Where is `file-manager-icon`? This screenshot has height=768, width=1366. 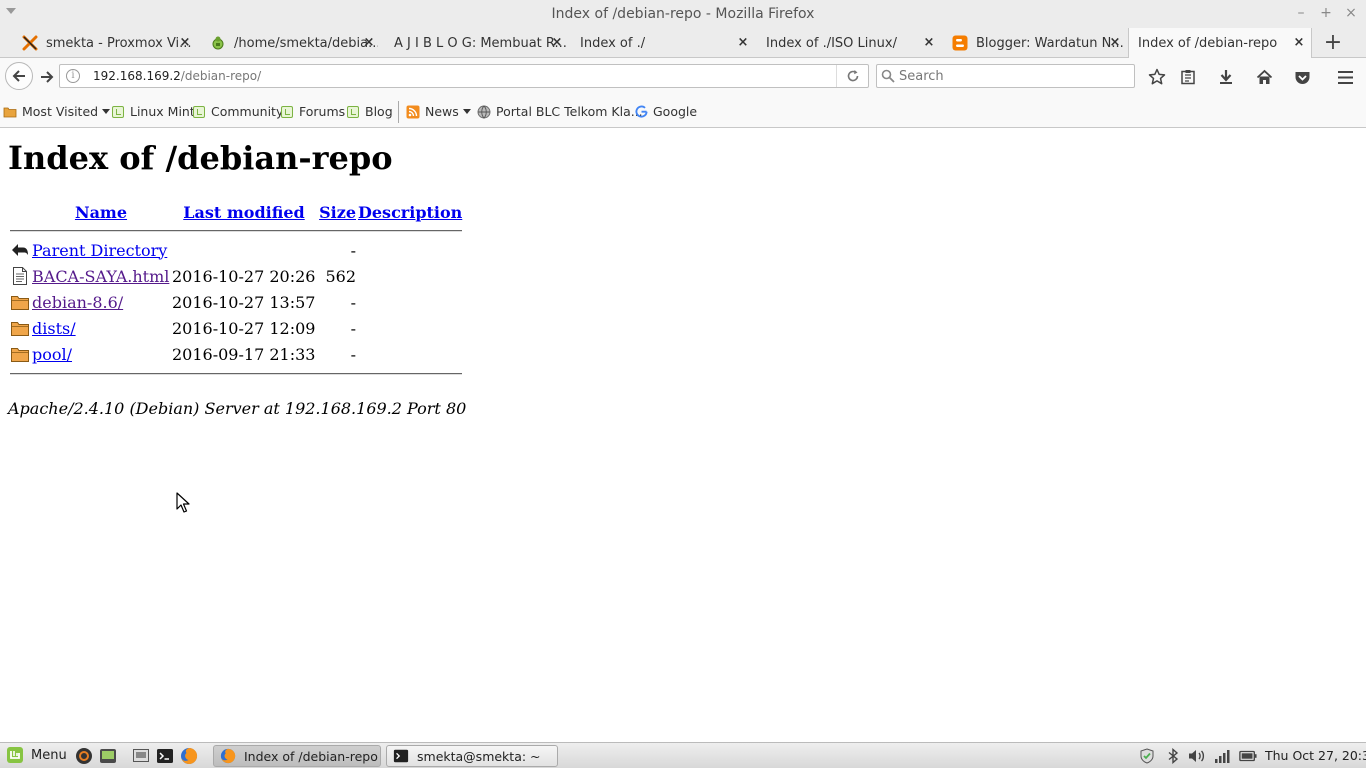 file-manager-icon is located at coordinates (218, 43).